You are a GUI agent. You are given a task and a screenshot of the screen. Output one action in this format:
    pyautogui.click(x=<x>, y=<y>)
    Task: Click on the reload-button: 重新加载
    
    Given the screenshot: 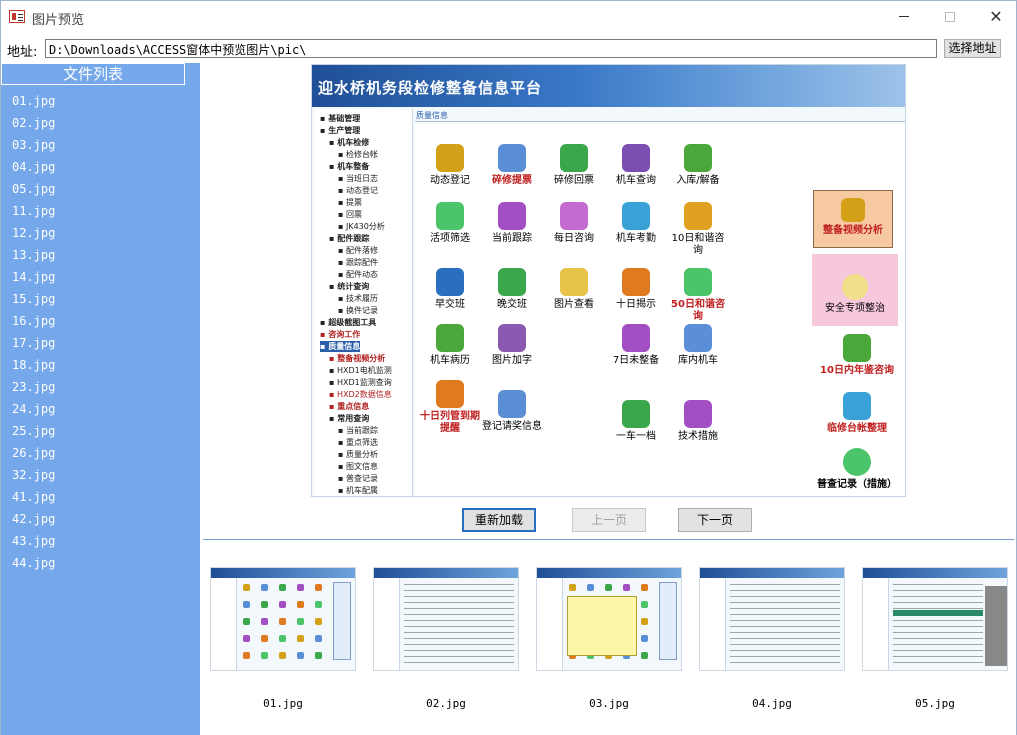 What is the action you would take?
    pyautogui.click(x=499, y=520)
    